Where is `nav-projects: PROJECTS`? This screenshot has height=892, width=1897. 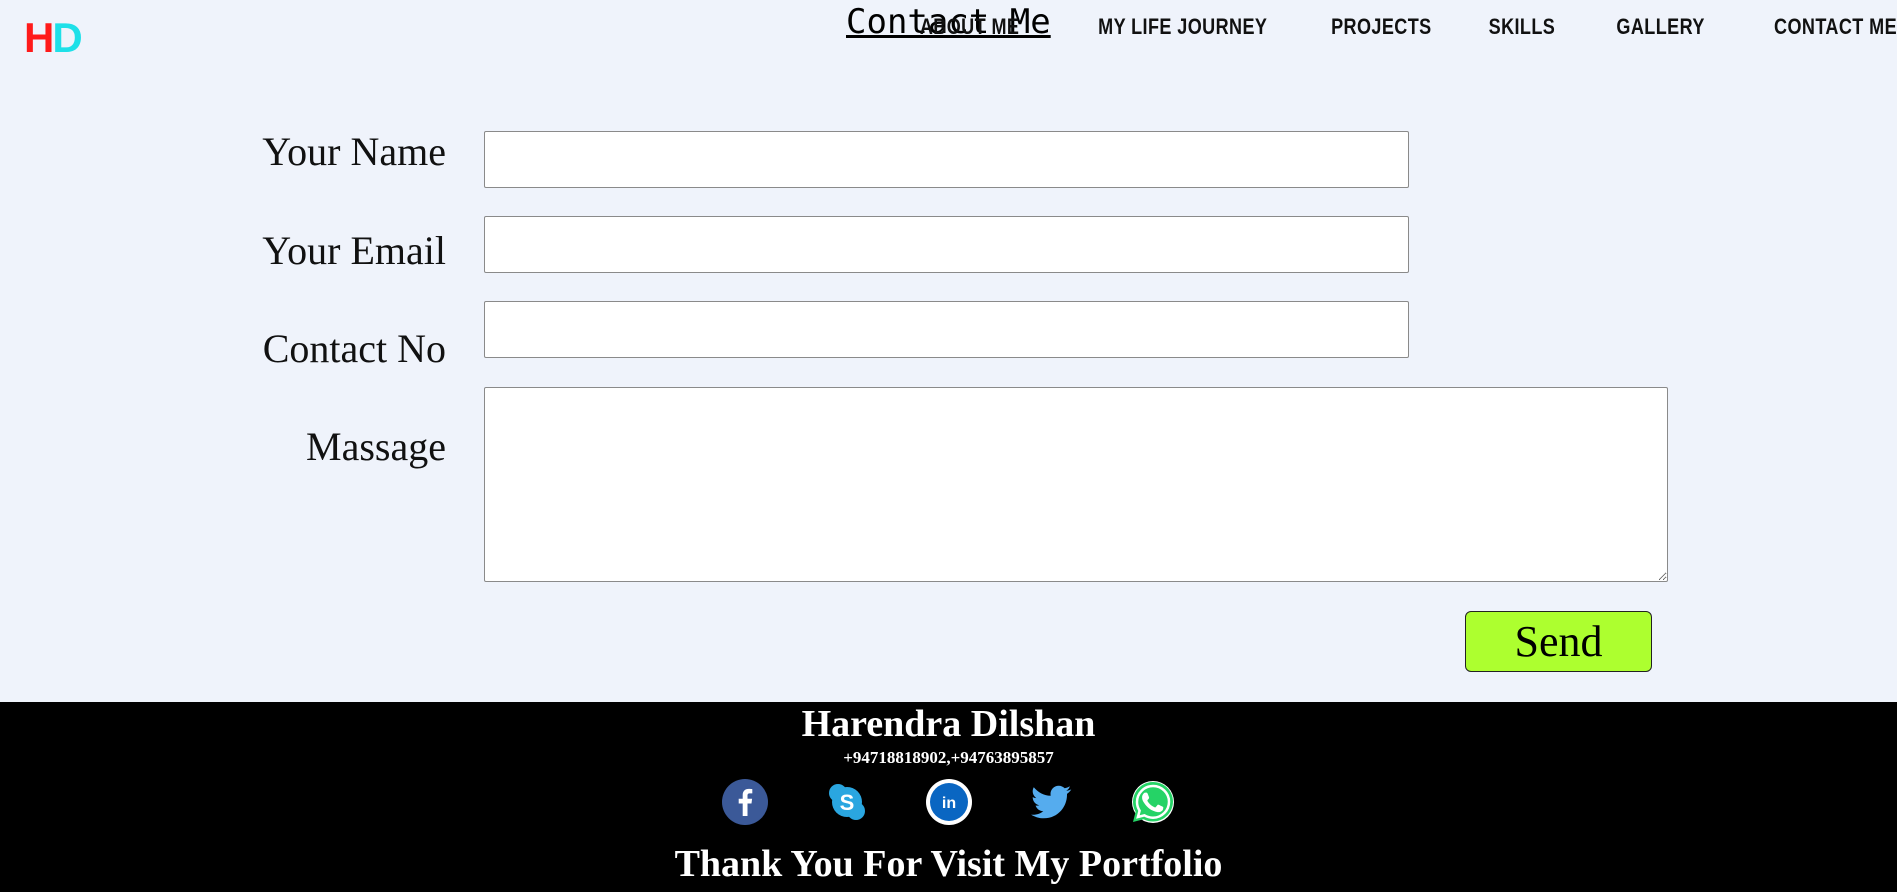 nav-projects: PROJECTS is located at coordinates (1381, 27).